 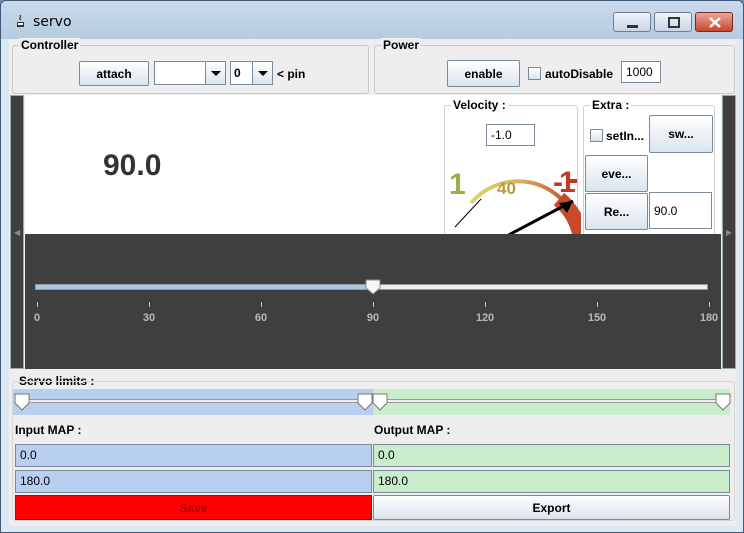 What do you see at coordinates (114, 73) in the screenshot?
I see `attach-button: attach` at bounding box center [114, 73].